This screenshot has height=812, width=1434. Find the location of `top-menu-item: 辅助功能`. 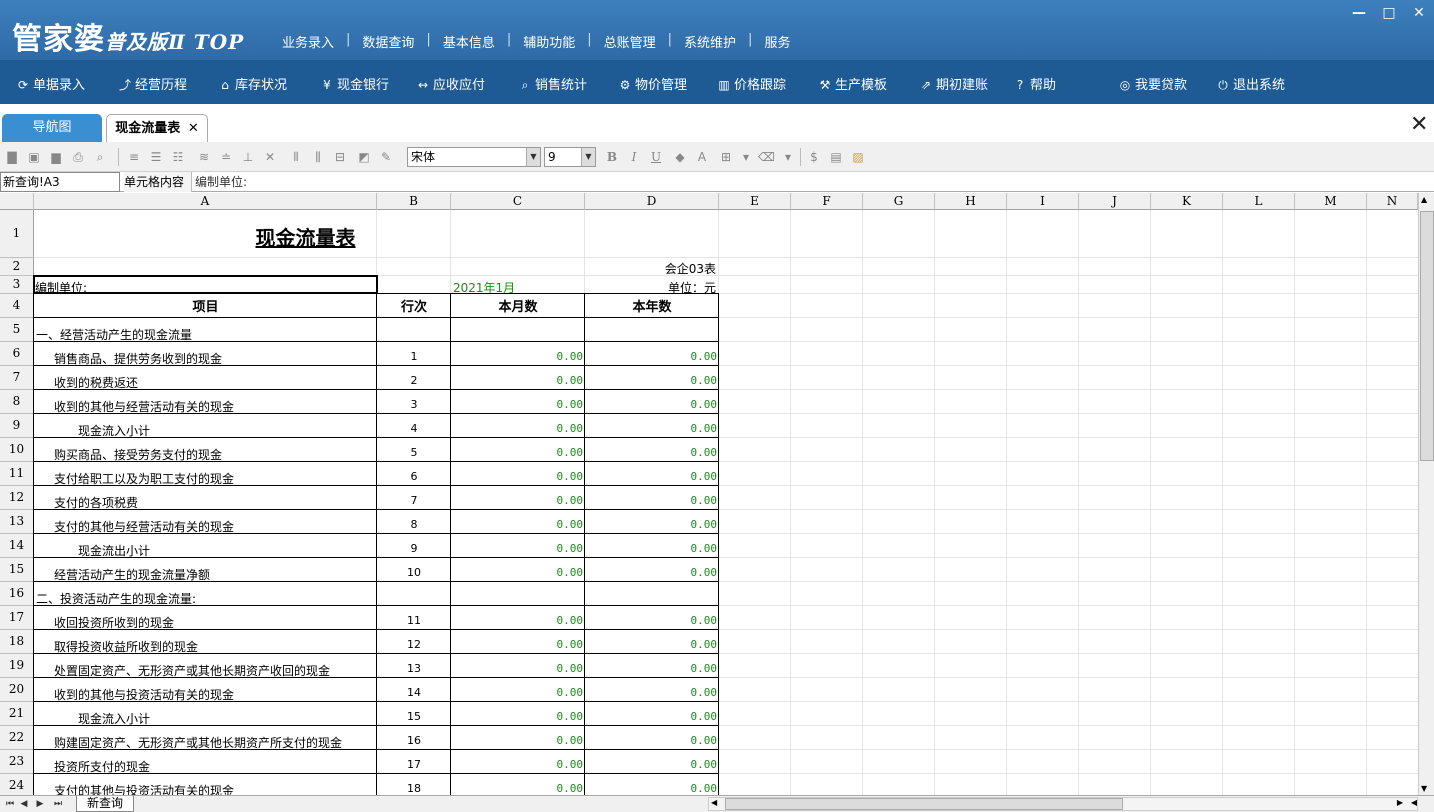

top-menu-item: 辅助功能 is located at coordinates (549, 41).